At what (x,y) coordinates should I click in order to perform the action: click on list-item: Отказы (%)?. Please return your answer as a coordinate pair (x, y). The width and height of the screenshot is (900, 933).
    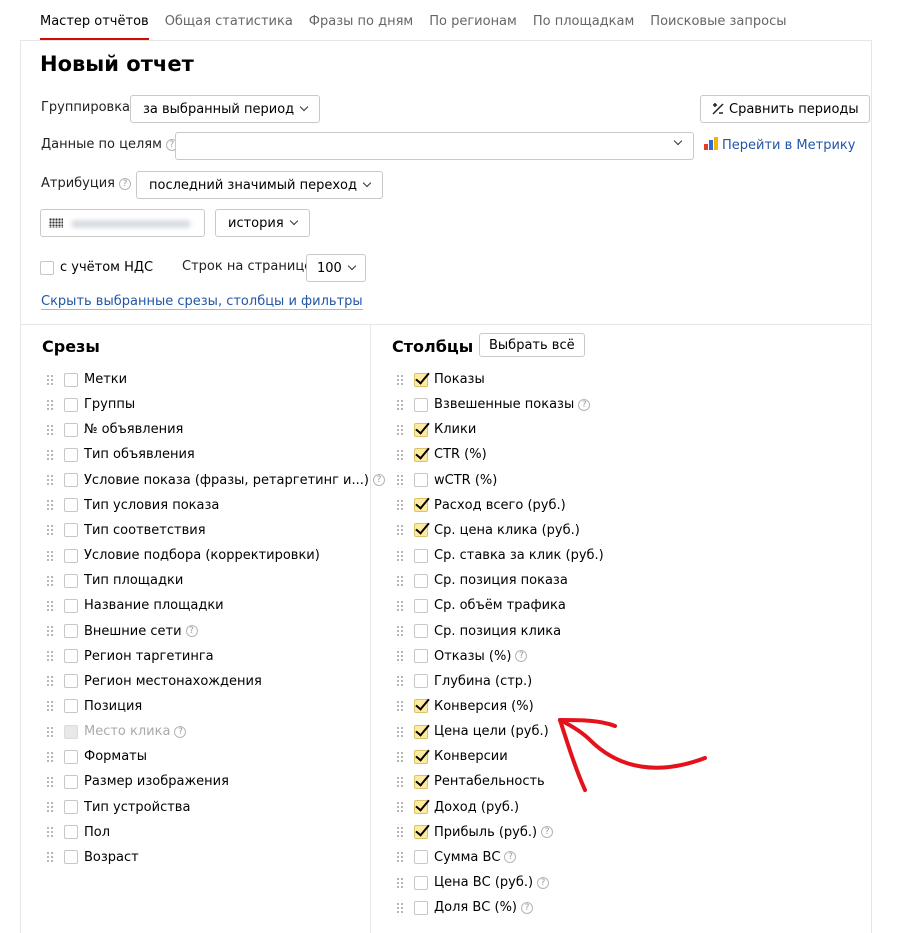
    Looking at the image, I should click on (462, 656).